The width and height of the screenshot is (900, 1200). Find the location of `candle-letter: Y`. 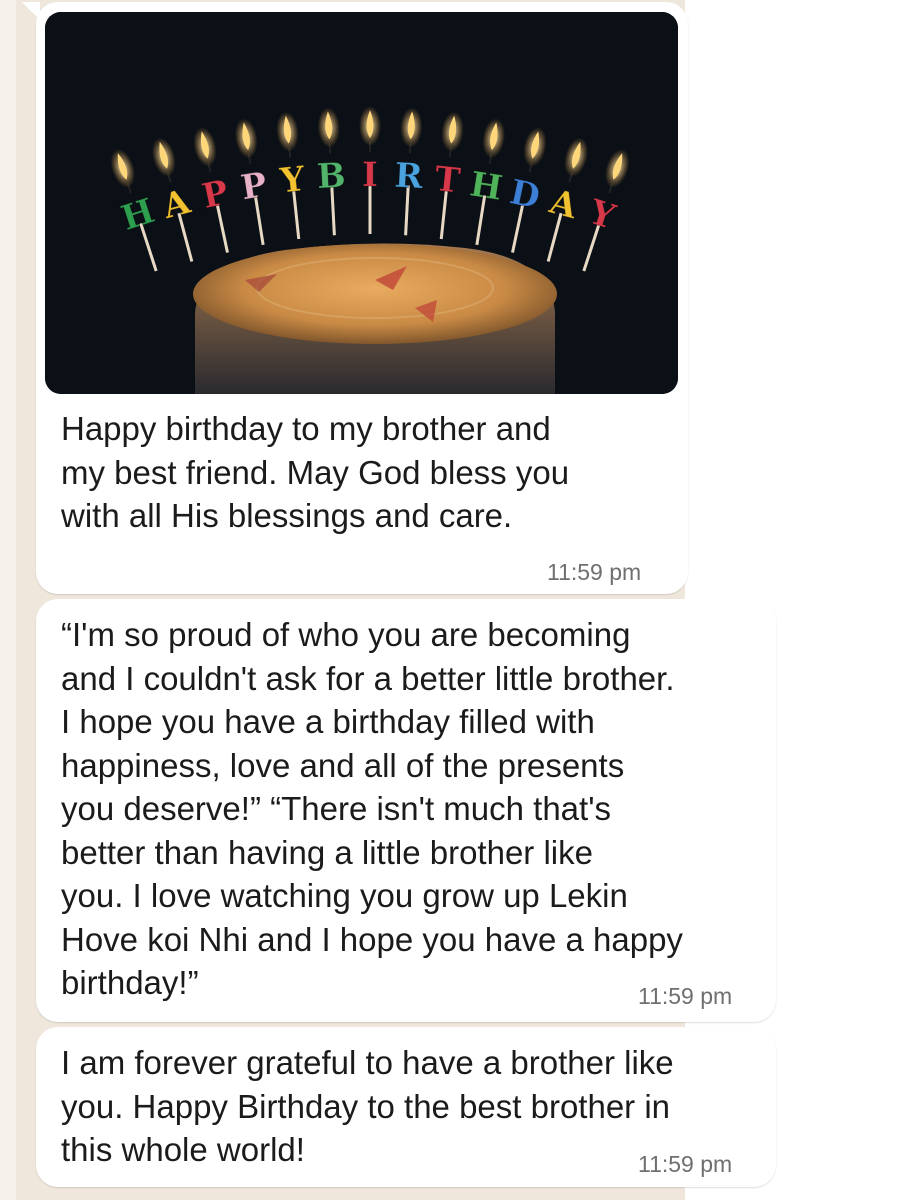

candle-letter: Y is located at coordinates (292, 180).